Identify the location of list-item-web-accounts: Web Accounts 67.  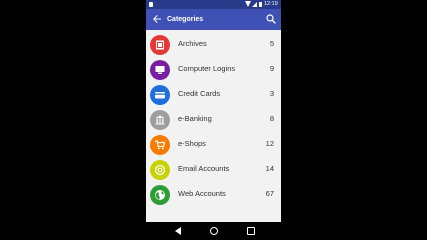
(213, 194).